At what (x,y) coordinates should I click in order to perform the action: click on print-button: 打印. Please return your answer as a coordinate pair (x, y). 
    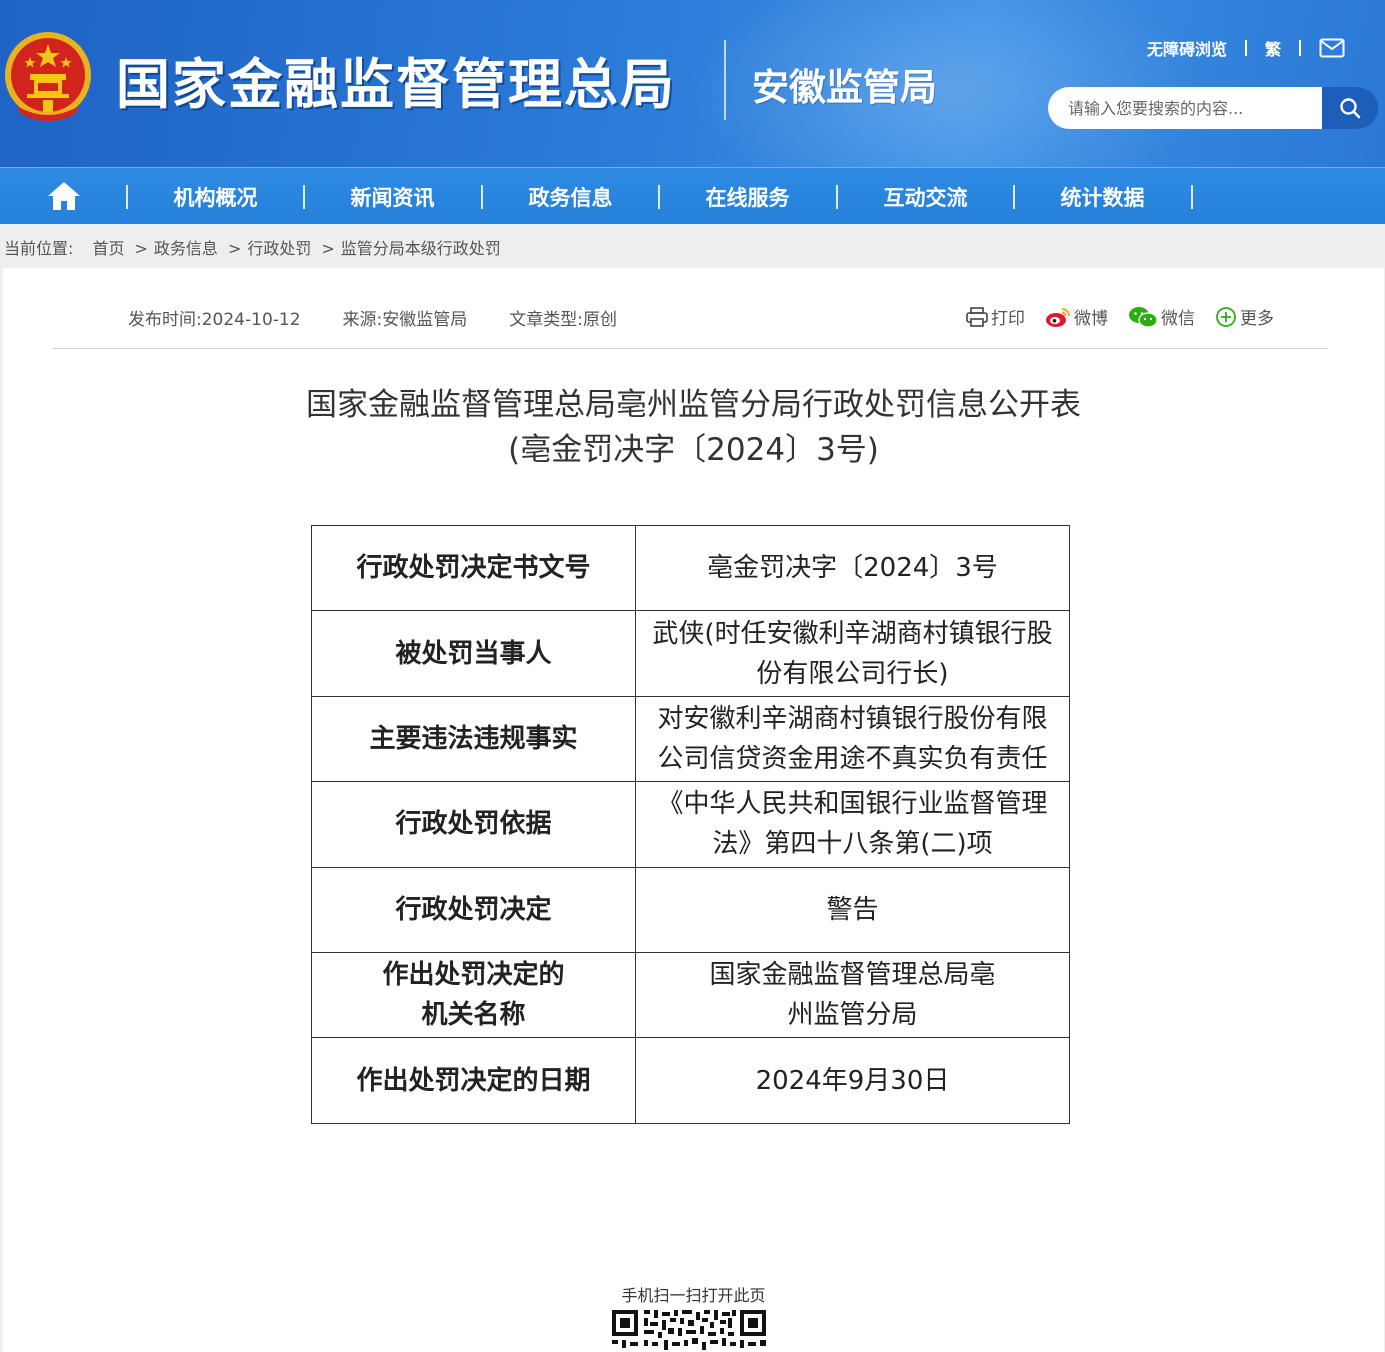
    Looking at the image, I should click on (995, 316).